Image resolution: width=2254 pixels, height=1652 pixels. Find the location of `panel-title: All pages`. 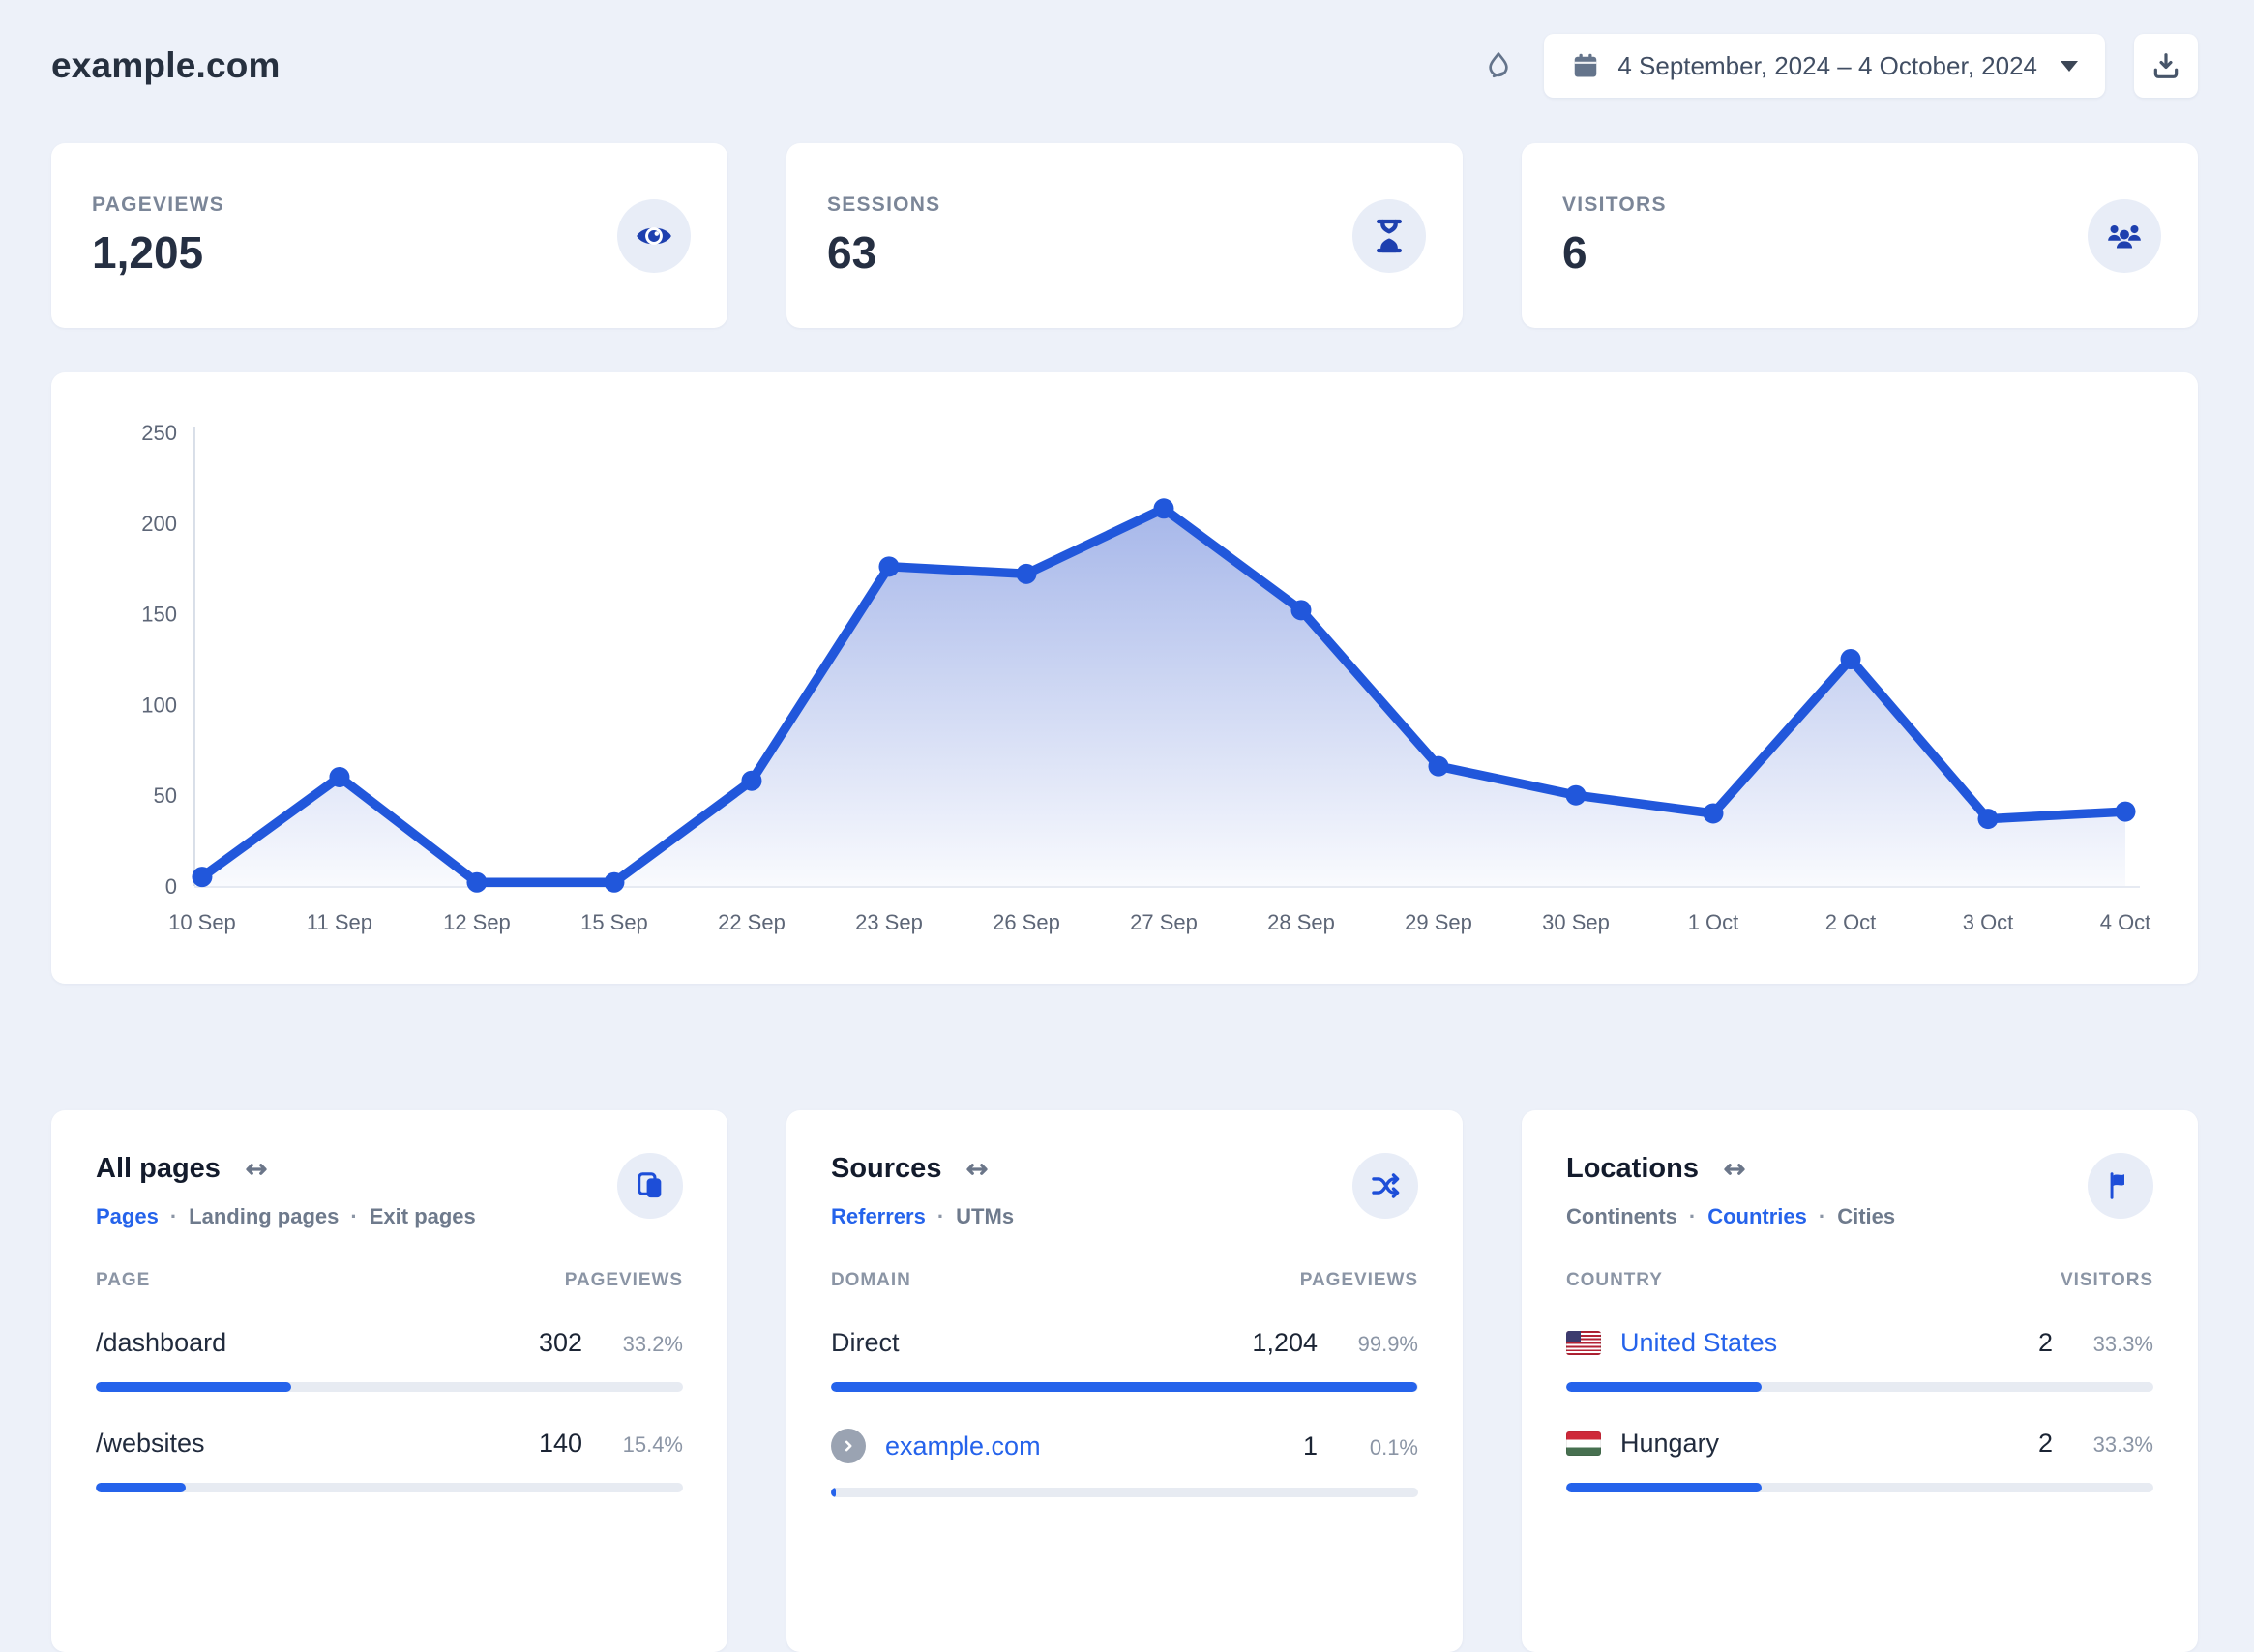

panel-title: All pages is located at coordinates (159, 1168).